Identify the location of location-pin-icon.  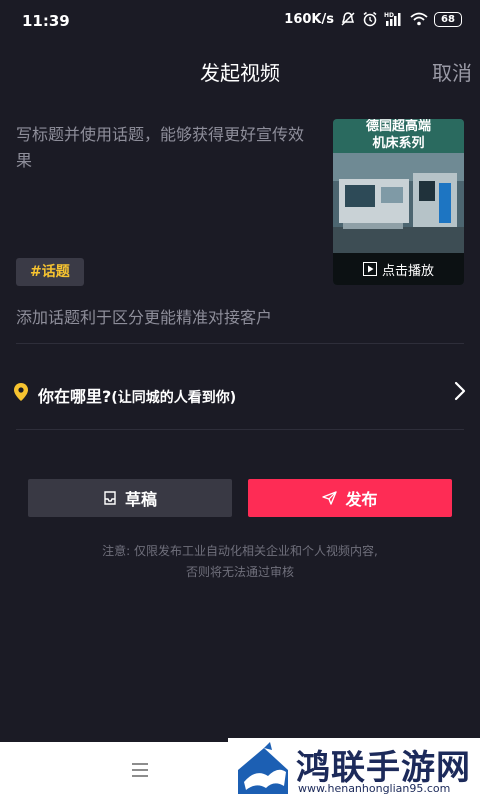
(21, 392).